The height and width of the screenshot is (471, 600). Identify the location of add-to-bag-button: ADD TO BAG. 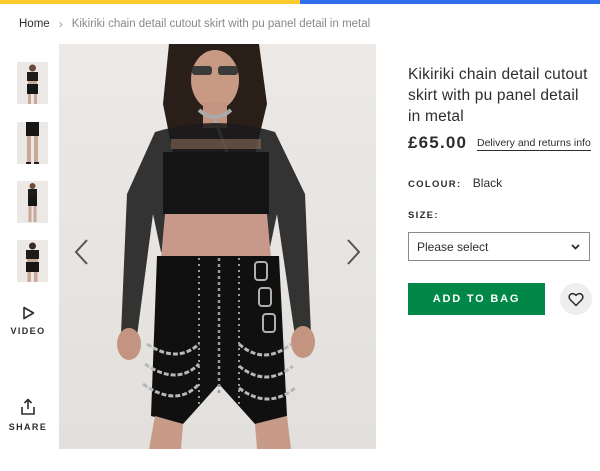
(476, 299).